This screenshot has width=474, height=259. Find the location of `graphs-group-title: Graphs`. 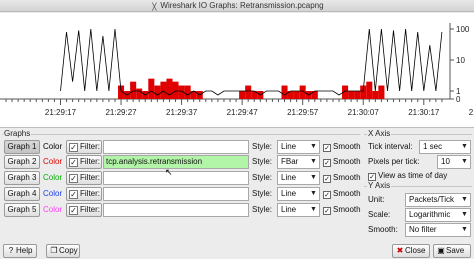

graphs-group-title: Graphs is located at coordinates (17, 133).